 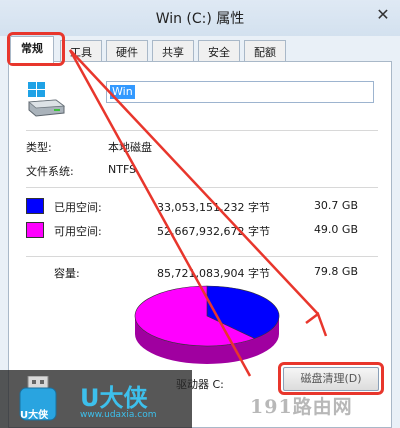 I want to click on used-space-size: 30.7 GB, so click(x=335, y=205).